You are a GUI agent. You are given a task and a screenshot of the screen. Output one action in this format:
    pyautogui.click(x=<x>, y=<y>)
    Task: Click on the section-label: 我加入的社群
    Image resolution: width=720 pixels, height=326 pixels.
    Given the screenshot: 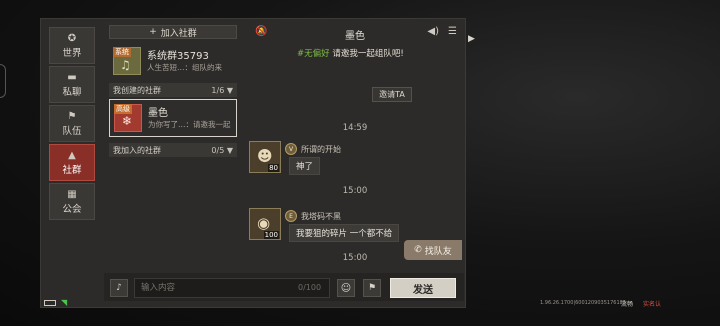 What is the action you would take?
    pyautogui.click(x=137, y=150)
    